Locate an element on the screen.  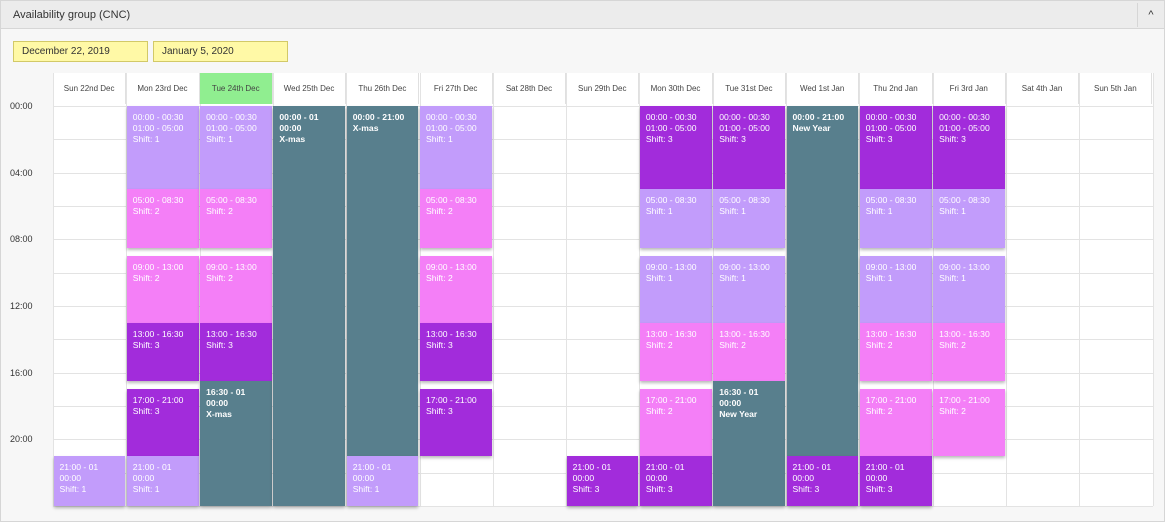
shift-event: 16:30 - 01 00:00 New Year is located at coordinates (749, 443).